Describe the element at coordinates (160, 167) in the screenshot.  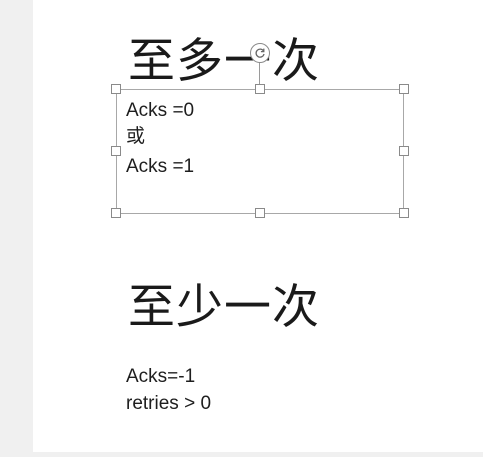
I see `box-line-acks-1: Acks =1` at that location.